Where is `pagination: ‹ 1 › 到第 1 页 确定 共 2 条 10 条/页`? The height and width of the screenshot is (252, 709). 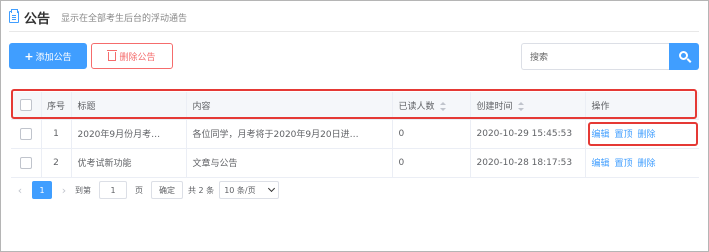
pagination: ‹ 1 › 到第 1 页 确定 共 2 条 10 条/页 is located at coordinates (146, 190).